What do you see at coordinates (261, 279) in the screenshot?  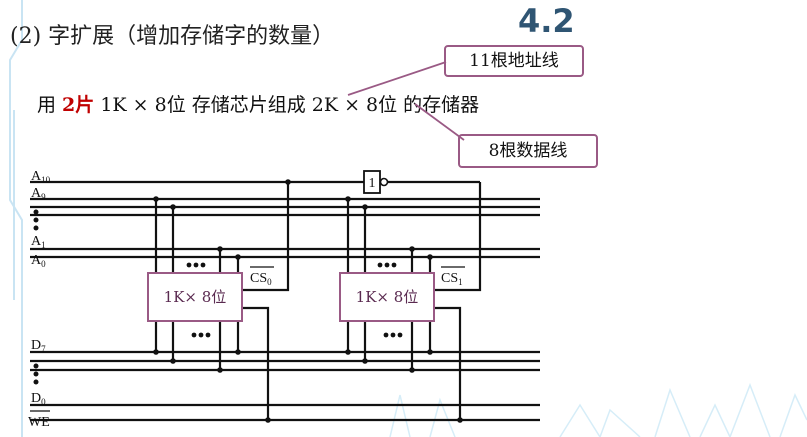 I see `cs0-label: CS0` at bounding box center [261, 279].